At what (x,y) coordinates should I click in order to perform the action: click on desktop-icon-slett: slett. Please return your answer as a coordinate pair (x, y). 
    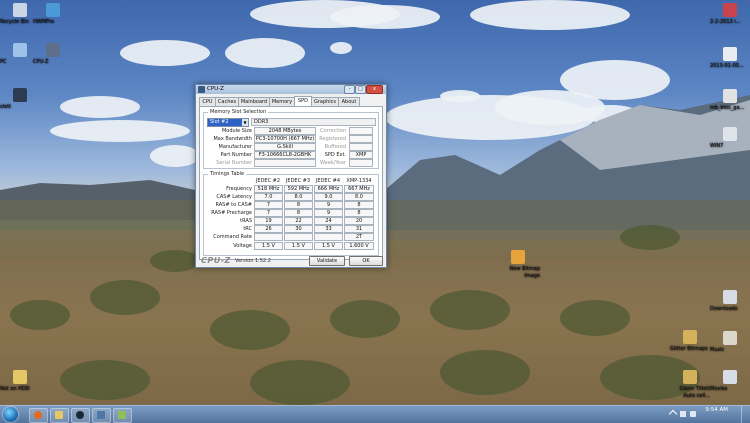
    Looking at the image, I should click on (20, 99).